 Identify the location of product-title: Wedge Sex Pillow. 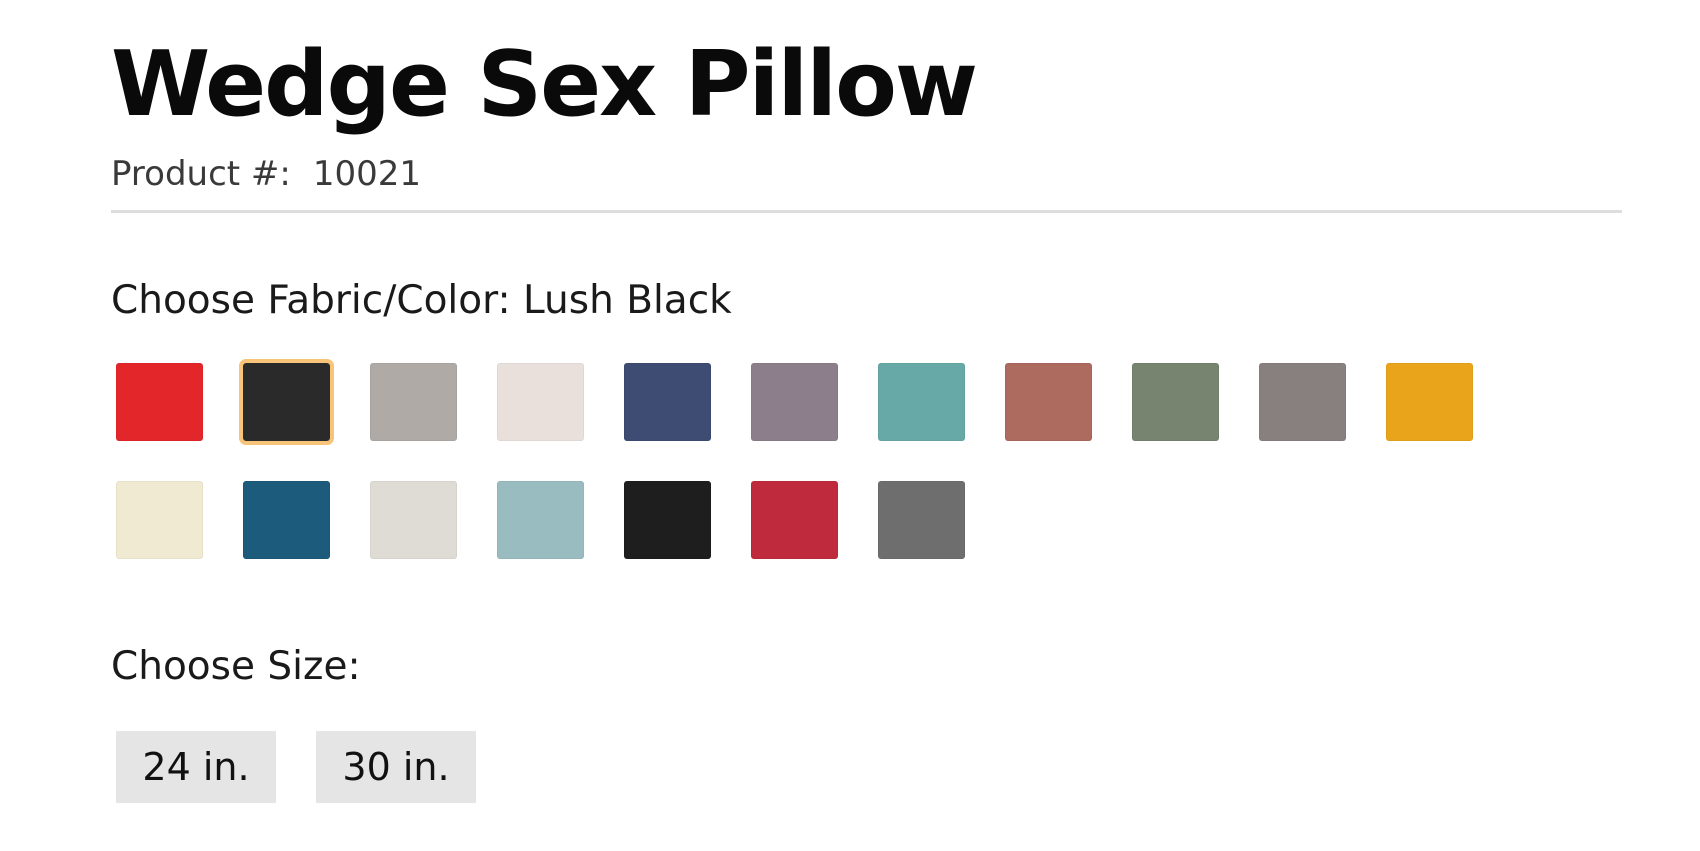
(544, 84).